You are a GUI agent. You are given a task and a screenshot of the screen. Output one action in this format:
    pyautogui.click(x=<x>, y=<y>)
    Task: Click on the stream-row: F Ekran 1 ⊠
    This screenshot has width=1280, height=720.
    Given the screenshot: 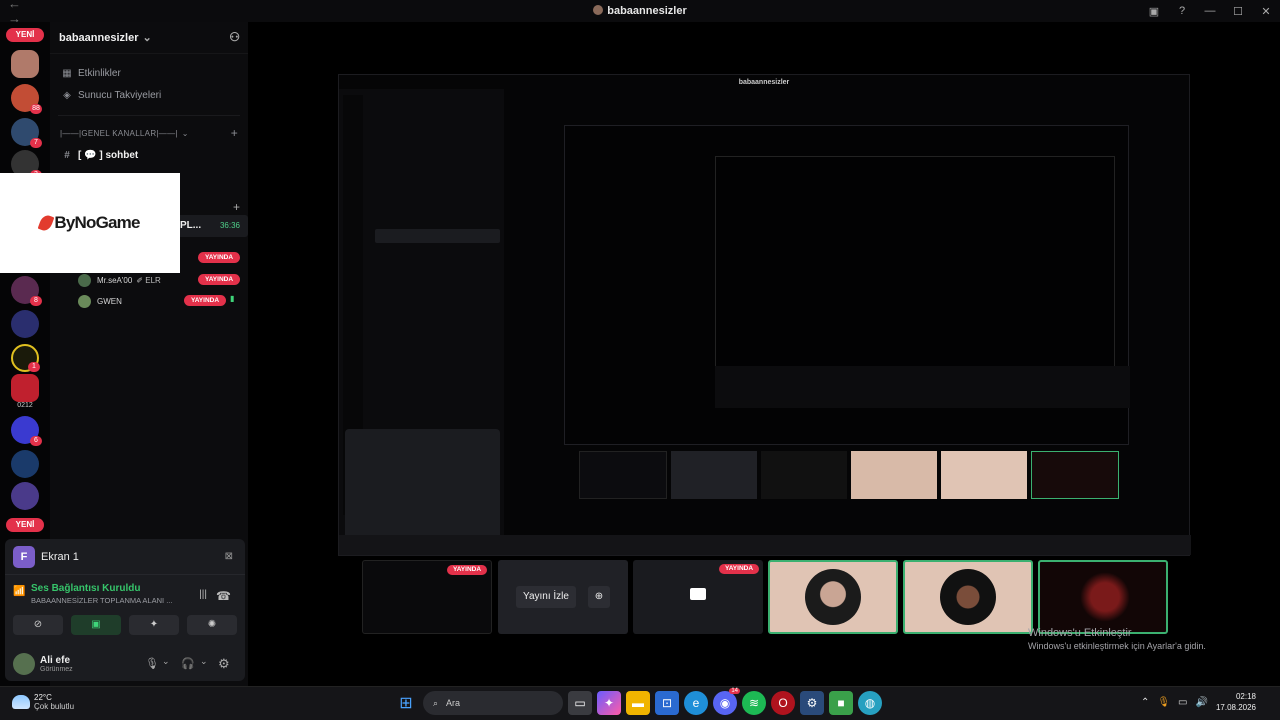 What is the action you would take?
    pyautogui.click(x=125, y=557)
    